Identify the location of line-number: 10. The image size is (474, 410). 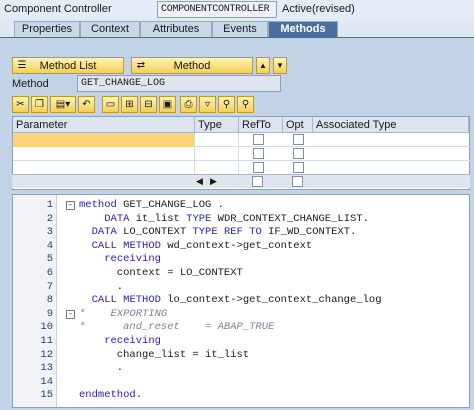
(46, 327).